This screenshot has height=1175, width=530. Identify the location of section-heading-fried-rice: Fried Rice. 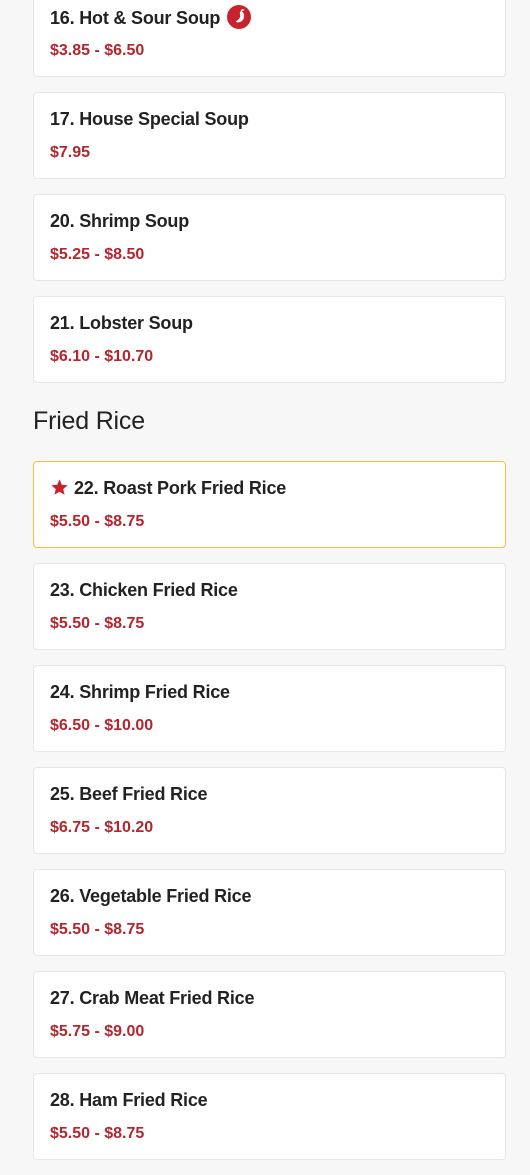
(89, 421).